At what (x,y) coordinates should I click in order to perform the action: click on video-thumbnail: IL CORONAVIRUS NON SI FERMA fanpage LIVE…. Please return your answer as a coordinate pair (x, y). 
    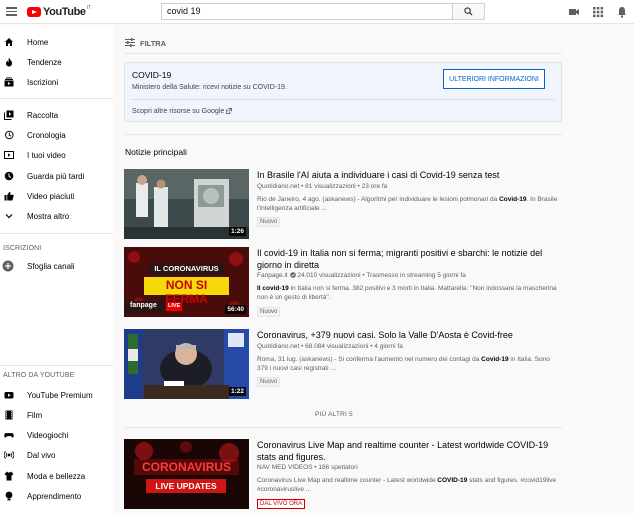
    Looking at the image, I should click on (186, 282).